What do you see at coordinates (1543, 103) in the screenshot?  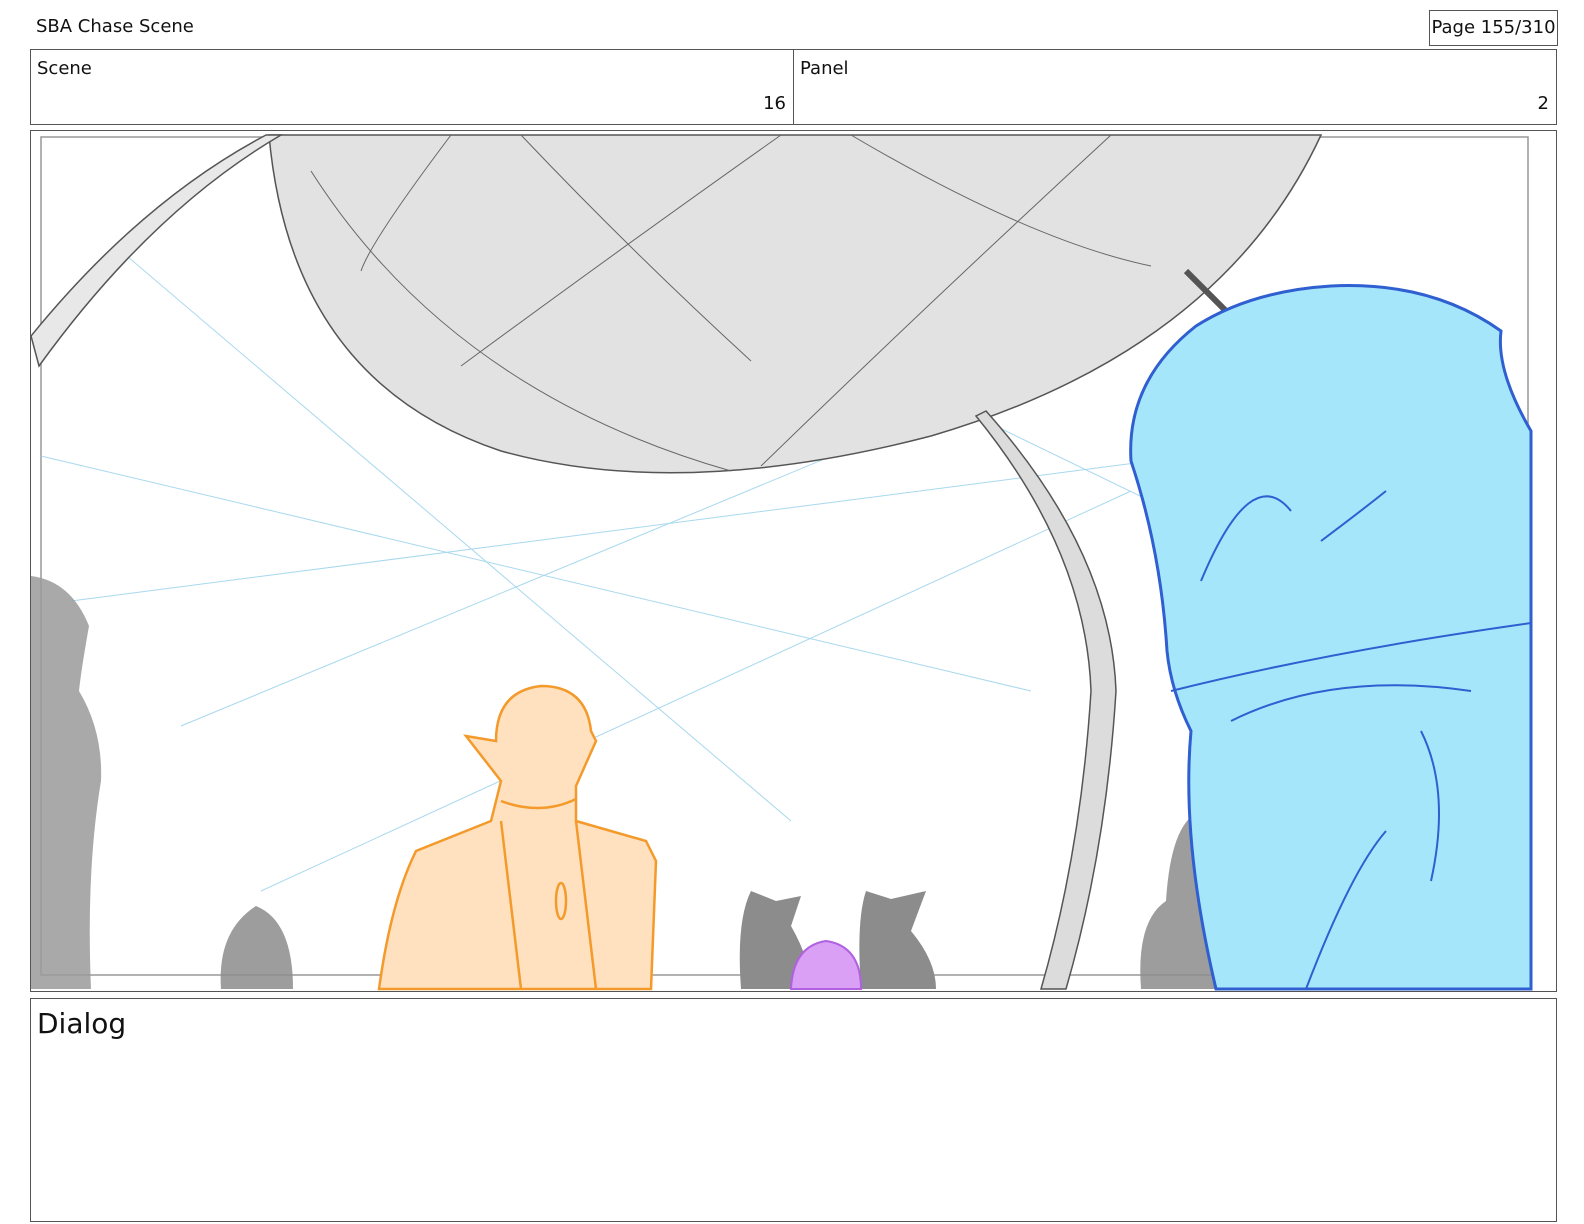 I see `panel-number: 2` at bounding box center [1543, 103].